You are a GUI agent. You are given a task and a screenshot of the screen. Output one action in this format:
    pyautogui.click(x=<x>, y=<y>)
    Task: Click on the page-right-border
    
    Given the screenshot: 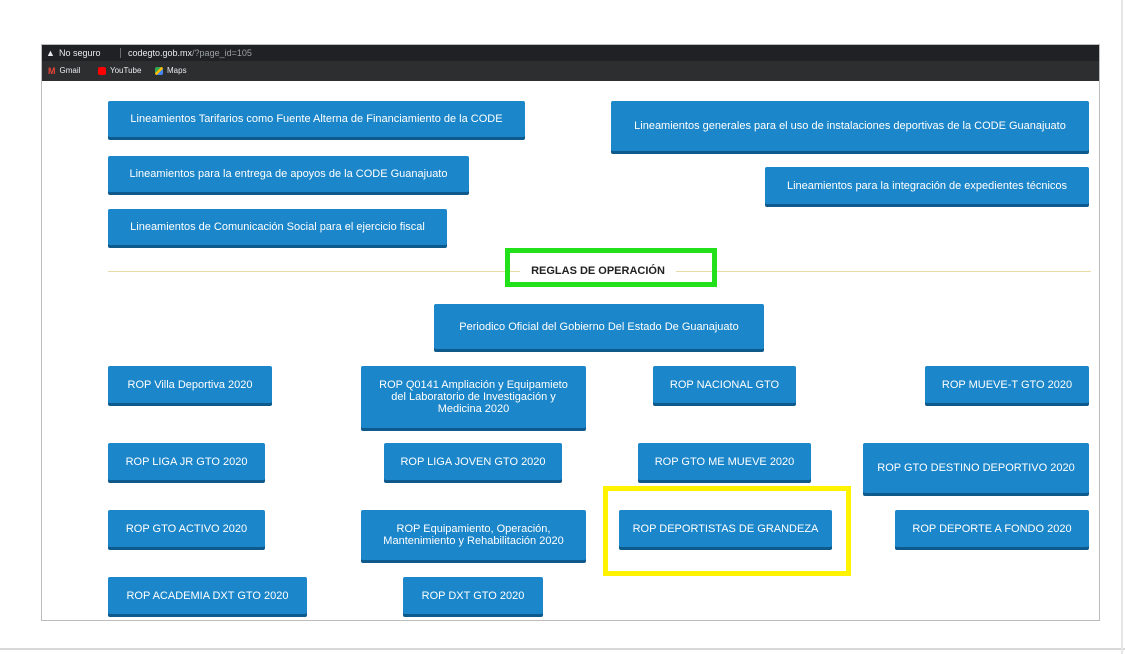 What is the action you would take?
    pyautogui.click(x=1122, y=327)
    